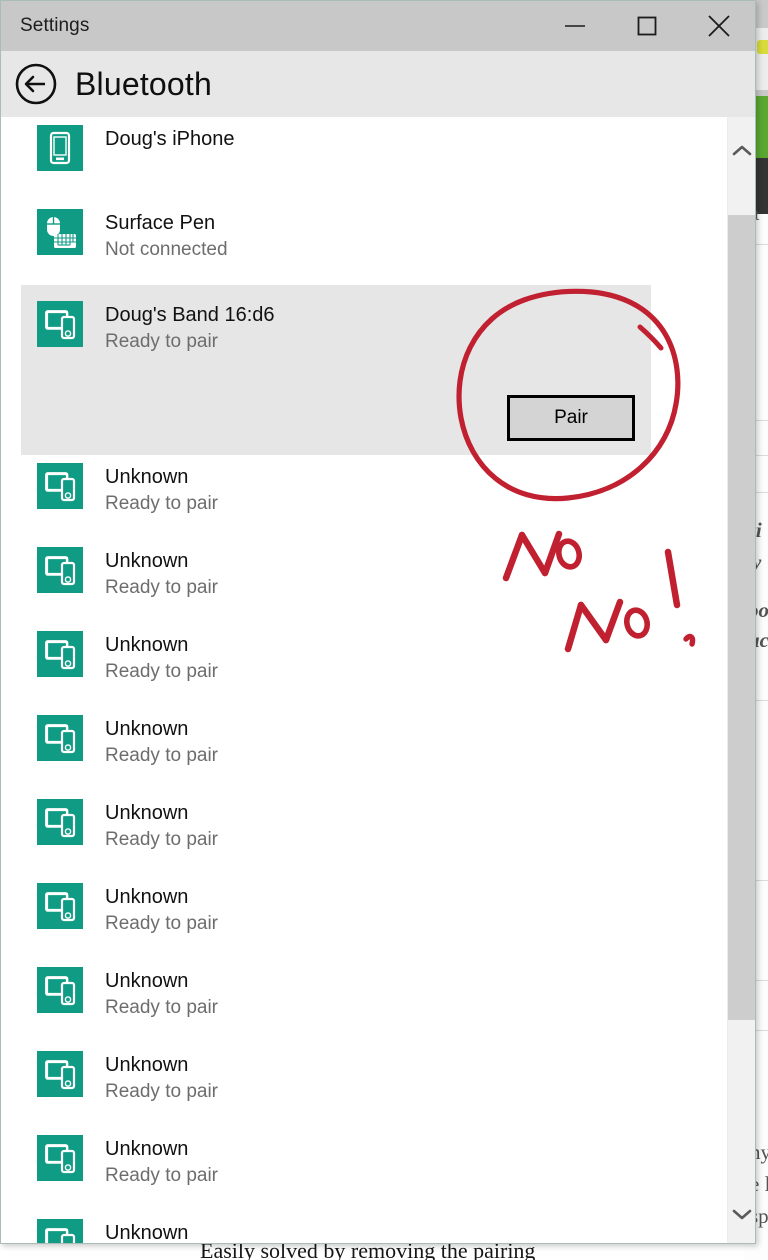 Image resolution: width=768 pixels, height=1260 pixels. I want to click on device-text: Surface Pen Not connected, so click(166, 236).